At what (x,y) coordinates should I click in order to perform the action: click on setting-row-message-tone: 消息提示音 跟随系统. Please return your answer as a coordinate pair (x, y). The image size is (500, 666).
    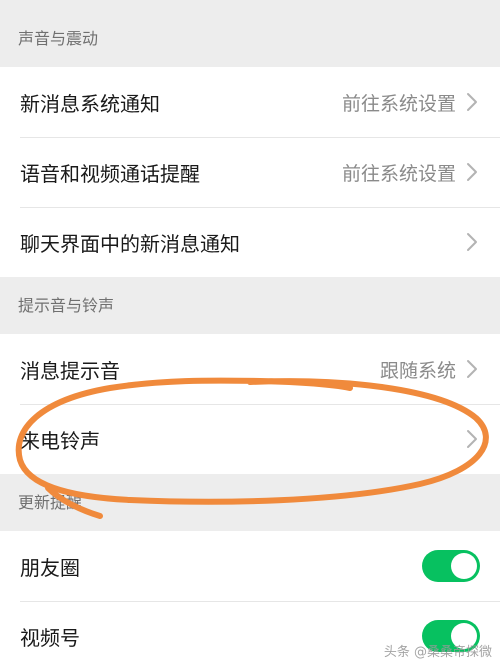
    Looking at the image, I should click on (250, 369).